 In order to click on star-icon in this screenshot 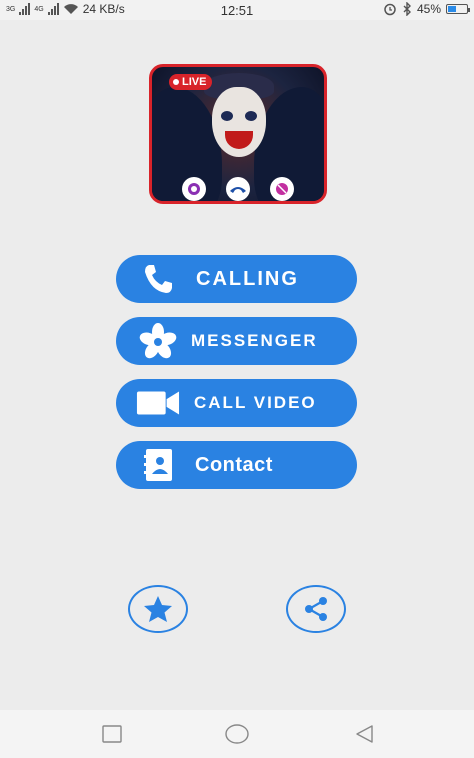, I will do `click(158, 609)`.